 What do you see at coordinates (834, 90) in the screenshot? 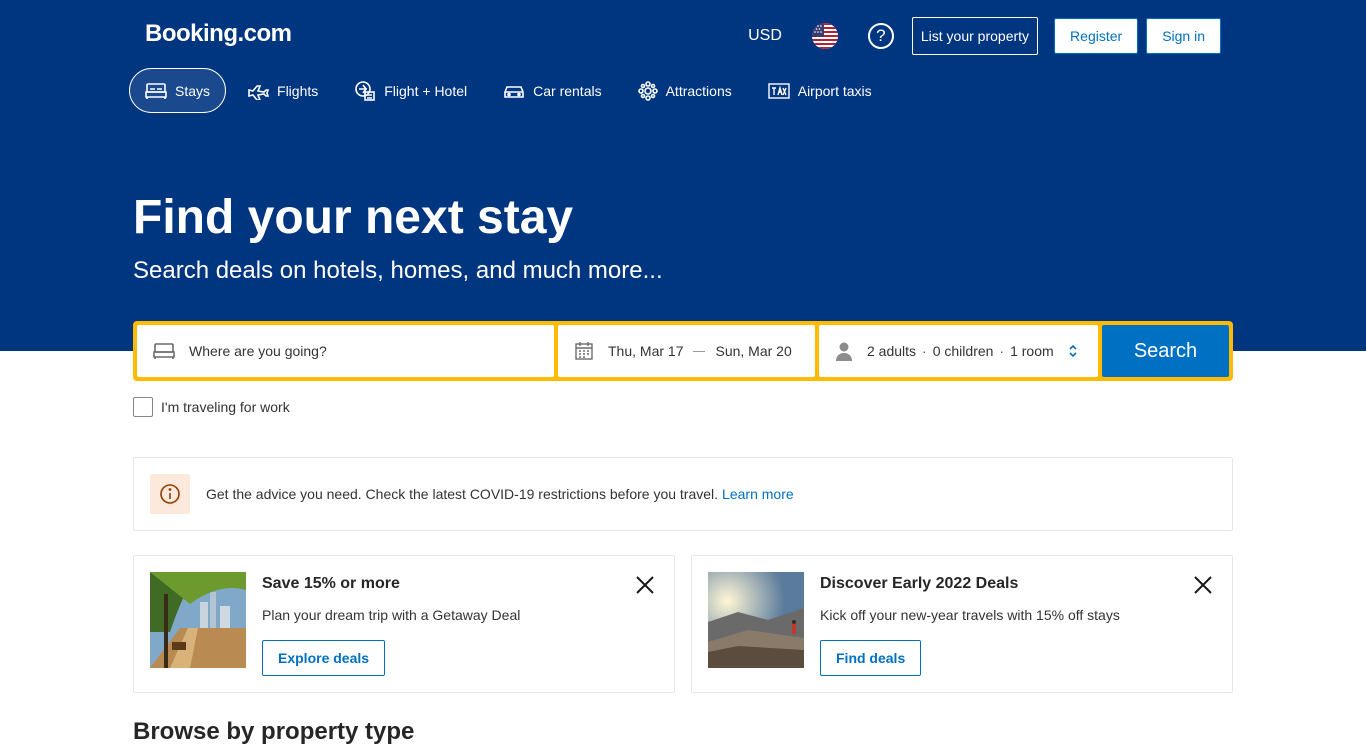
I see `nav-tab-label: Airport taxis` at bounding box center [834, 90].